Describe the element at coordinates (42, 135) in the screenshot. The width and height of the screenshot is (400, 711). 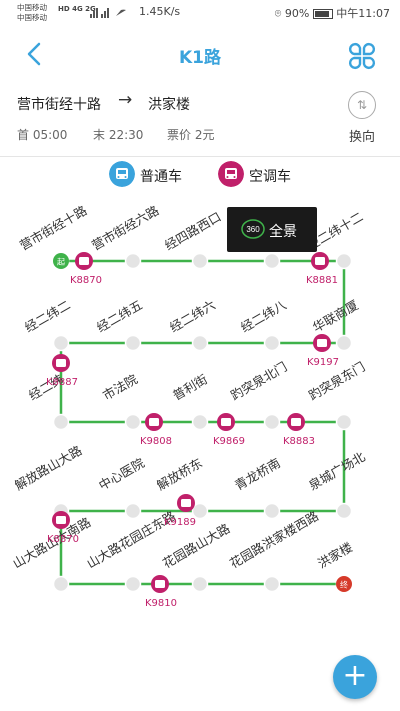
I see `first-bus-time: 首 05:00` at that location.